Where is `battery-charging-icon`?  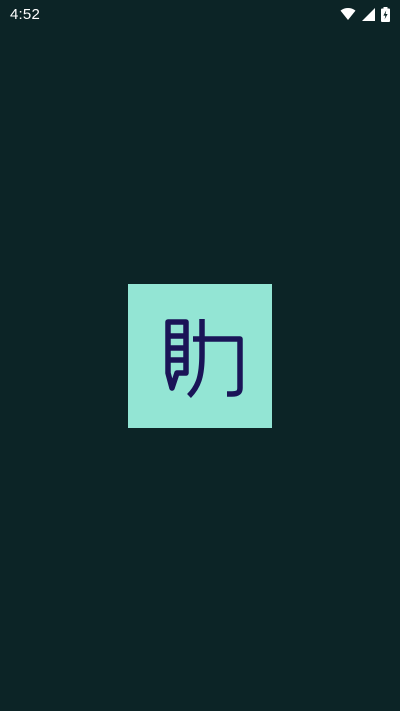 battery-charging-icon is located at coordinates (385, 14).